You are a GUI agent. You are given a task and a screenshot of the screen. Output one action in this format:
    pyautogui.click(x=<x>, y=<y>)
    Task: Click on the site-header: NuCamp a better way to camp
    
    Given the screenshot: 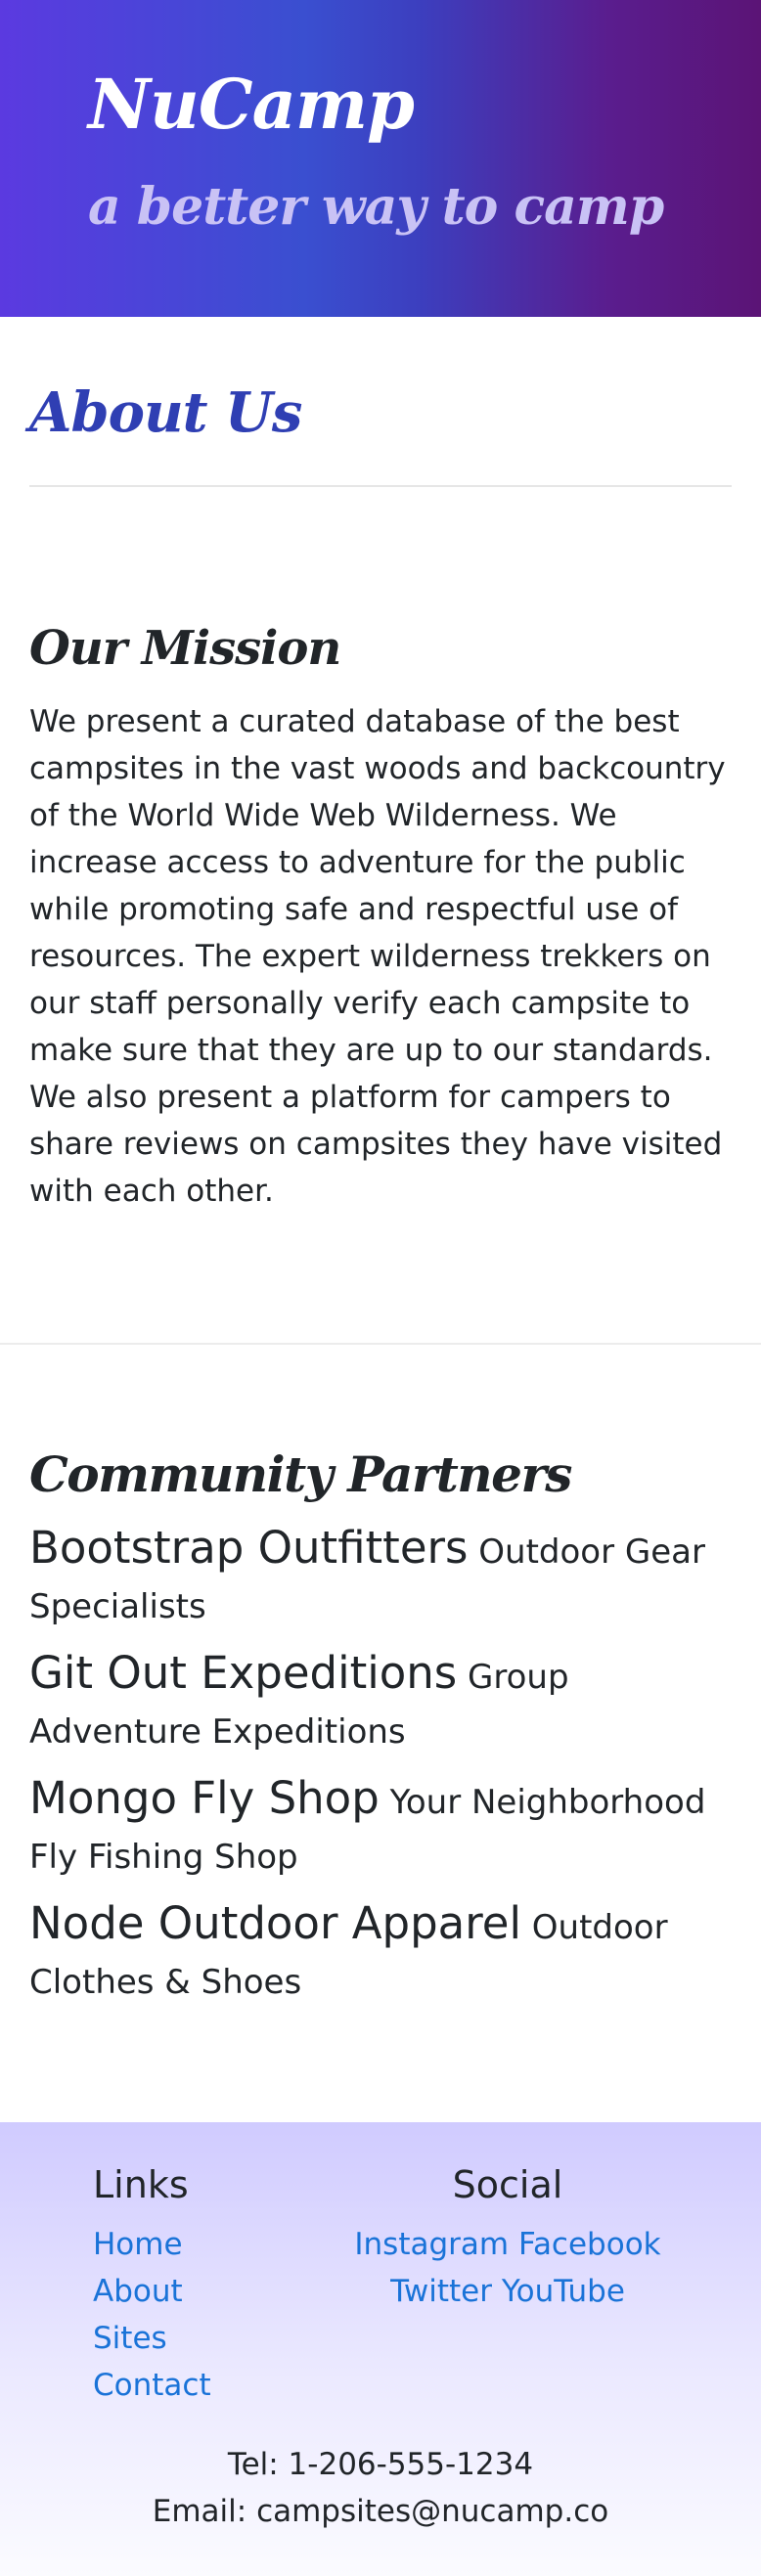 What is the action you would take?
    pyautogui.click(x=380, y=158)
    